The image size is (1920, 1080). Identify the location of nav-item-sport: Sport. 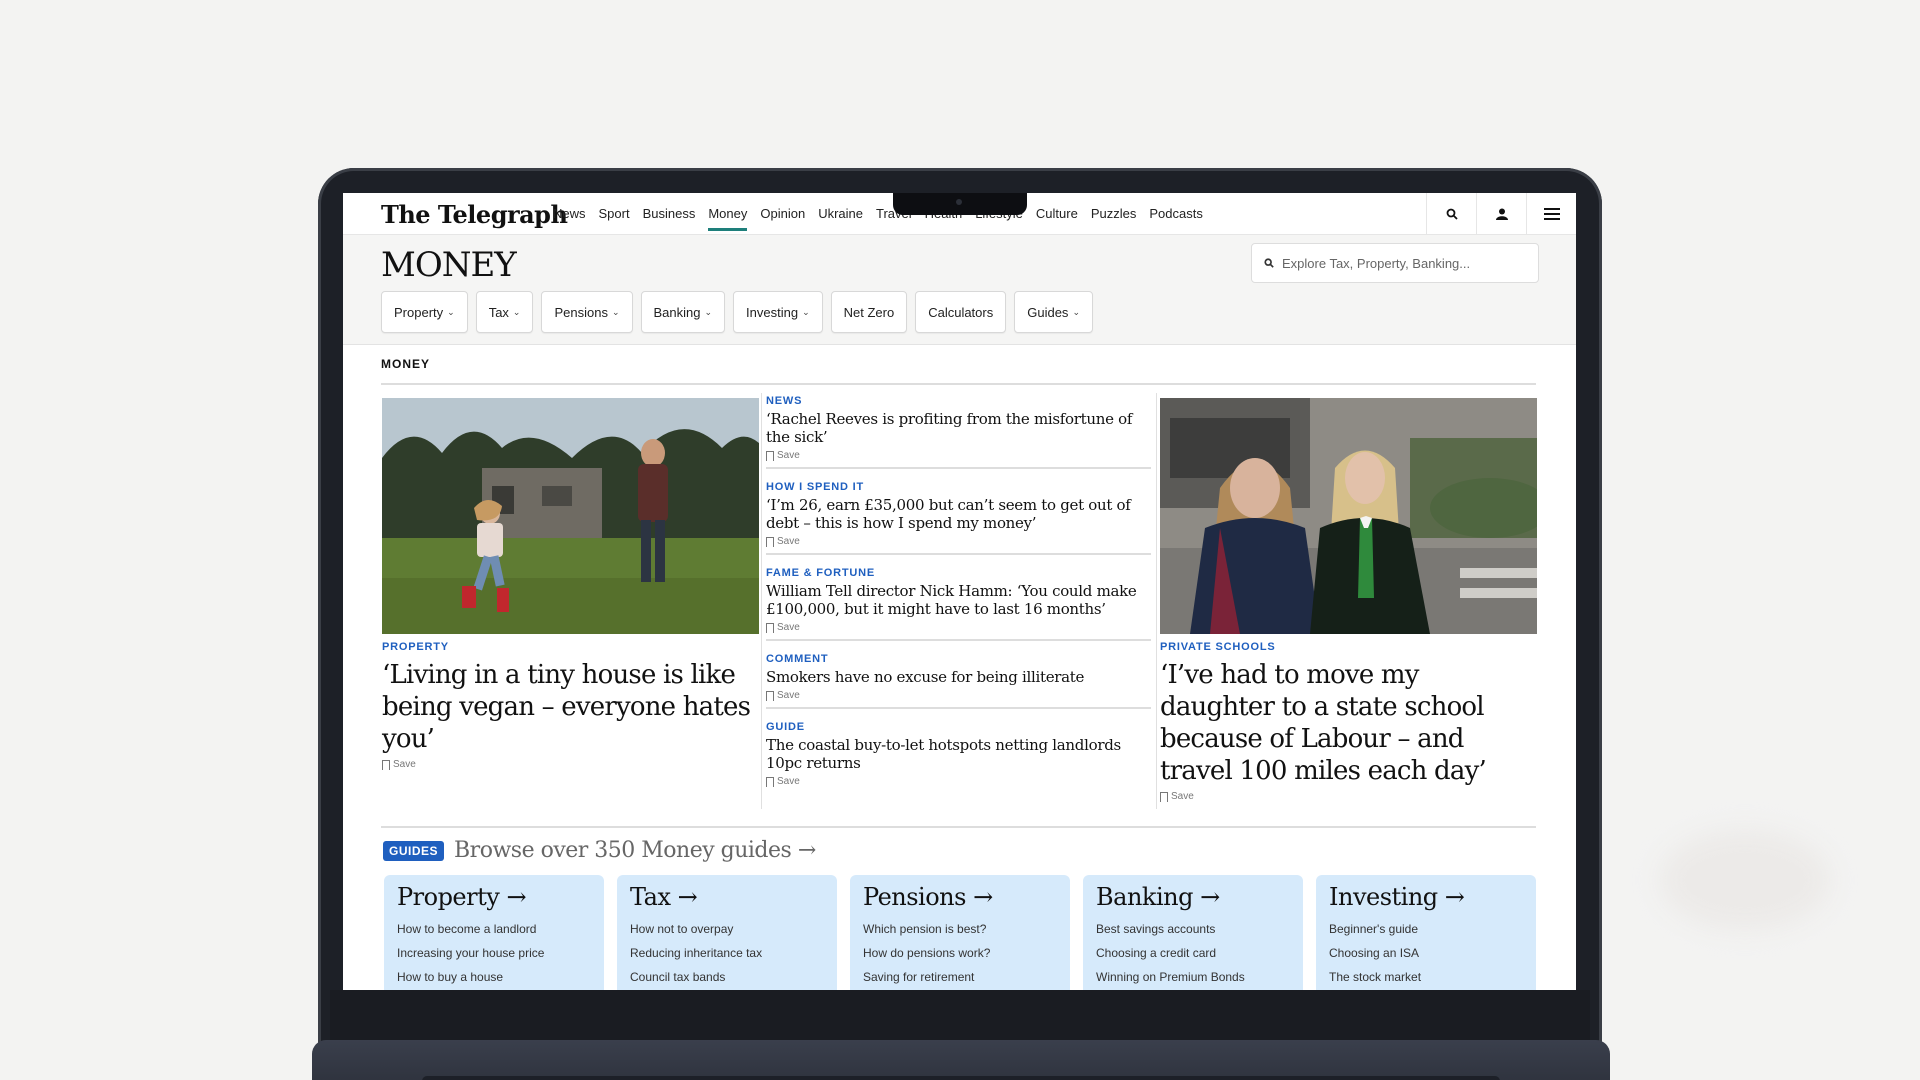
(614, 213).